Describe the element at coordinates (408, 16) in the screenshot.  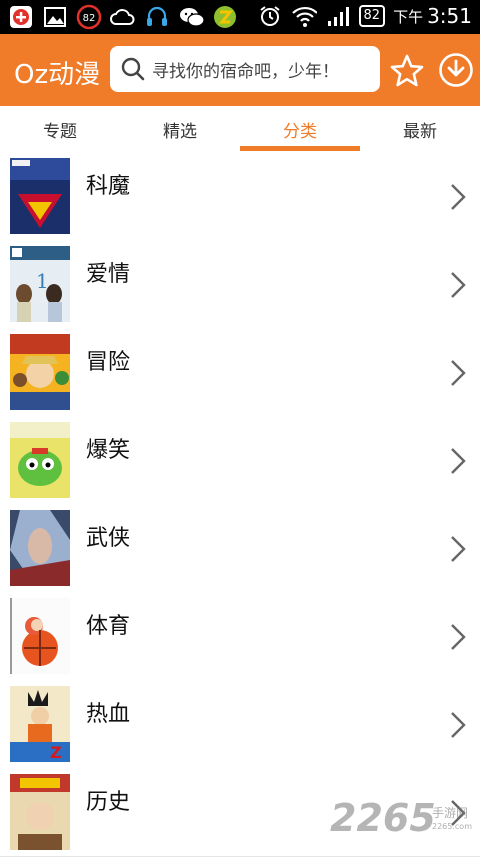
I see `am-pm-label: 下午` at that location.